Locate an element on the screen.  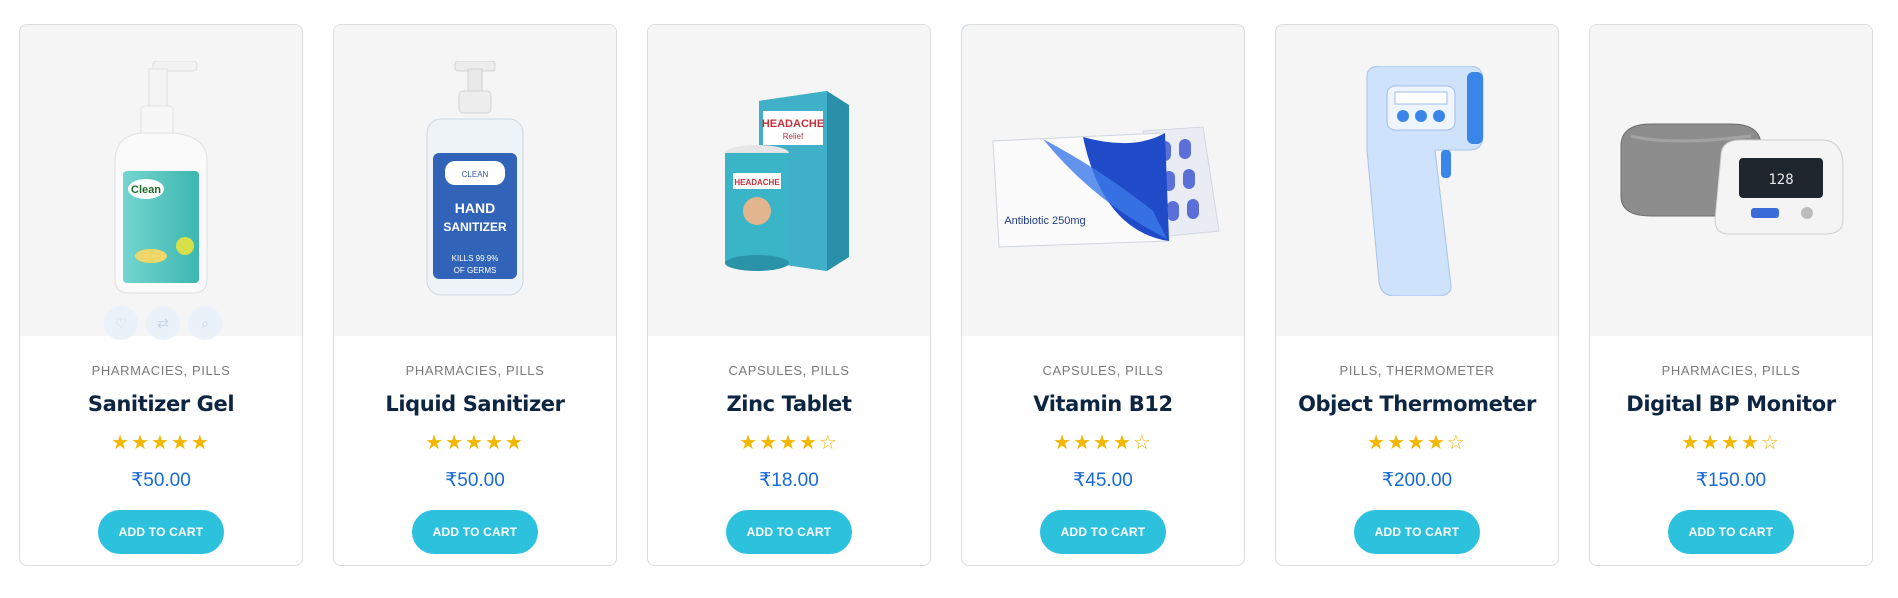
quick-actions: ♡ ⇄ ⌕ is located at coordinates (163, 323).